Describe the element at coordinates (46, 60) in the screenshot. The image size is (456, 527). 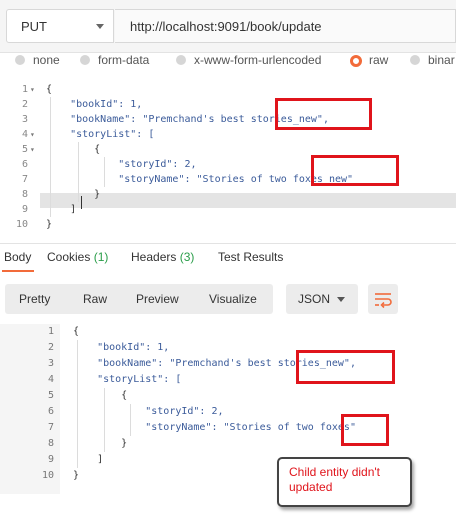
I see `body-type-none: none` at that location.